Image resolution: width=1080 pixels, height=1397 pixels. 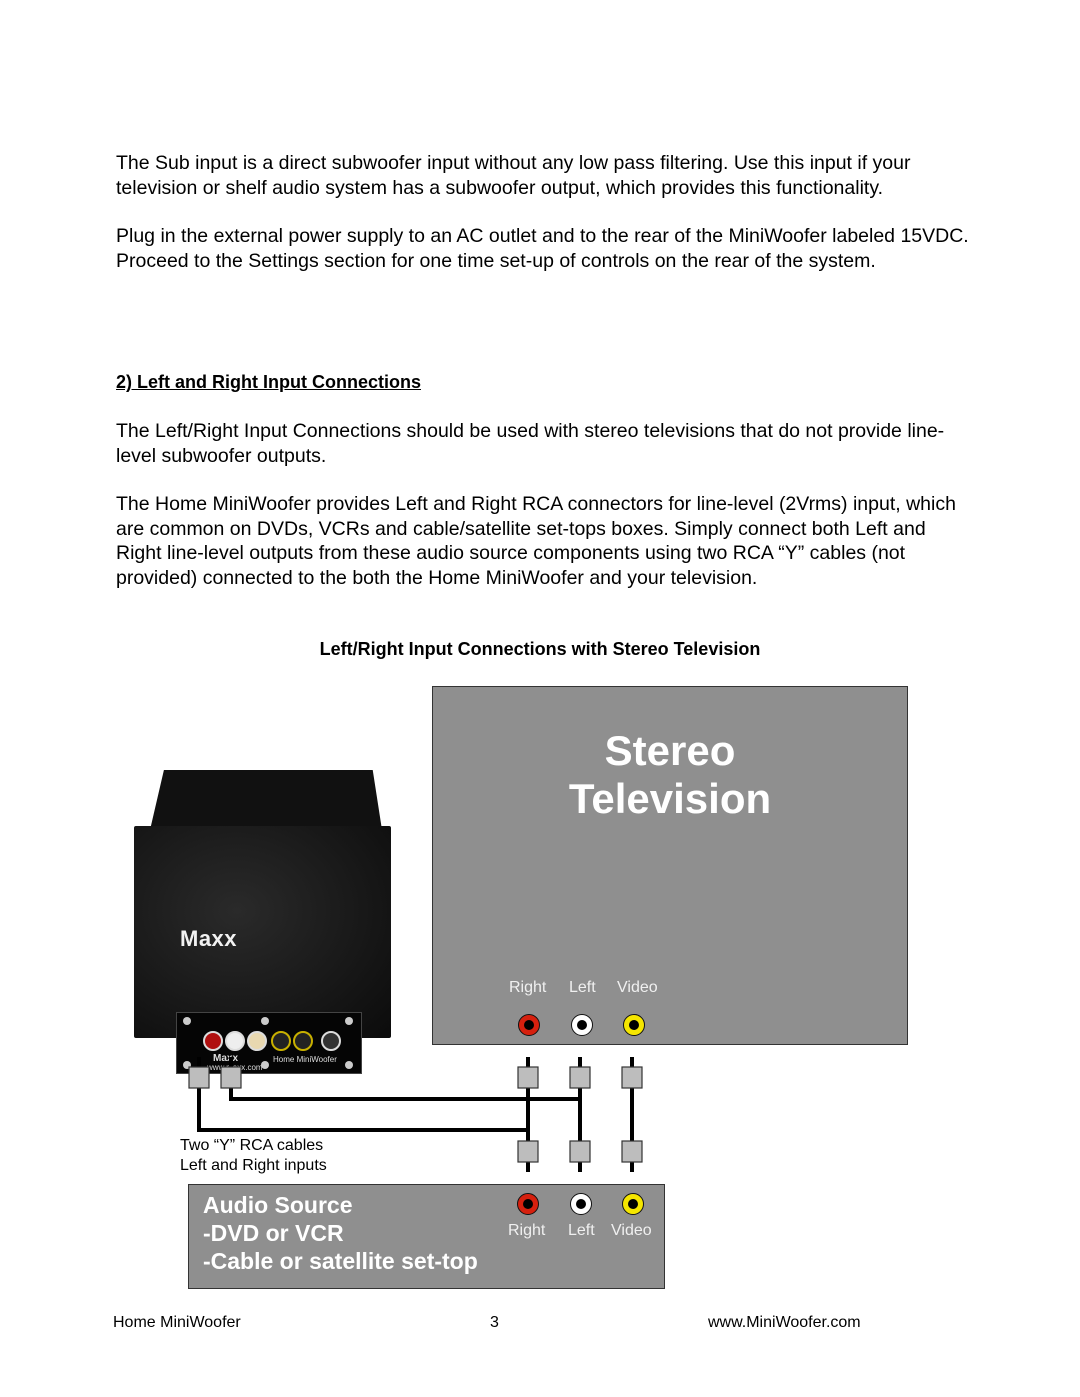 What do you see at coordinates (273, 1233) in the screenshot?
I see `audio-source-dvd: -DVD or VCR` at bounding box center [273, 1233].